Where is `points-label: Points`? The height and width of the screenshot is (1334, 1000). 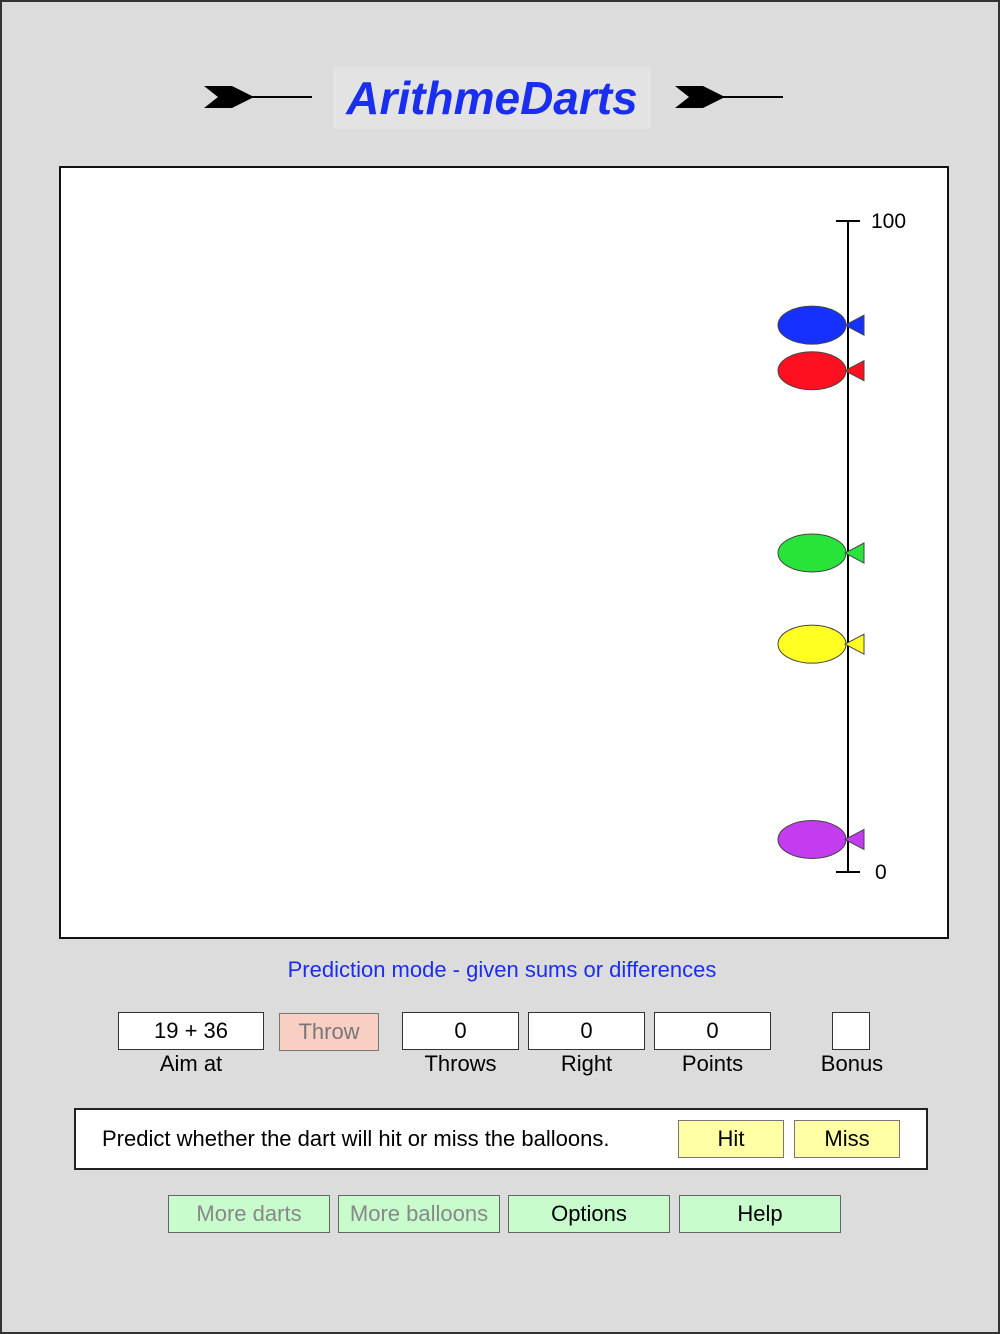
points-label: Points is located at coordinates (712, 1063).